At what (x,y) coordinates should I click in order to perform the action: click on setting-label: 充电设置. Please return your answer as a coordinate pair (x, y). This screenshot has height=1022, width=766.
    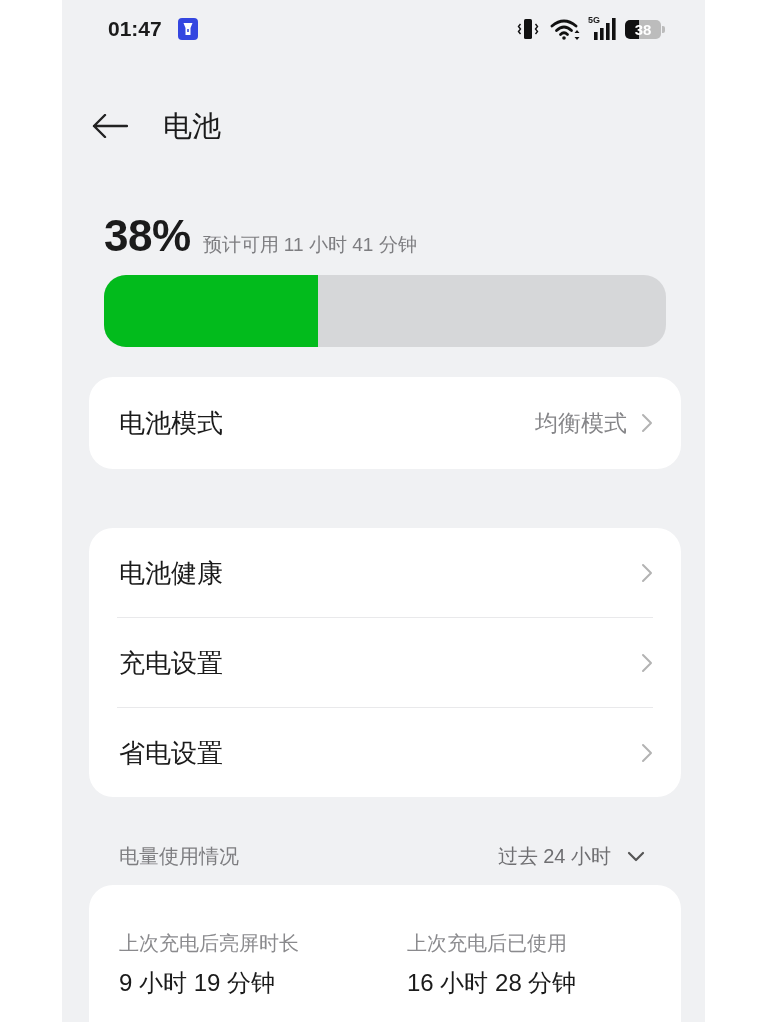
    Looking at the image, I should click on (171, 662).